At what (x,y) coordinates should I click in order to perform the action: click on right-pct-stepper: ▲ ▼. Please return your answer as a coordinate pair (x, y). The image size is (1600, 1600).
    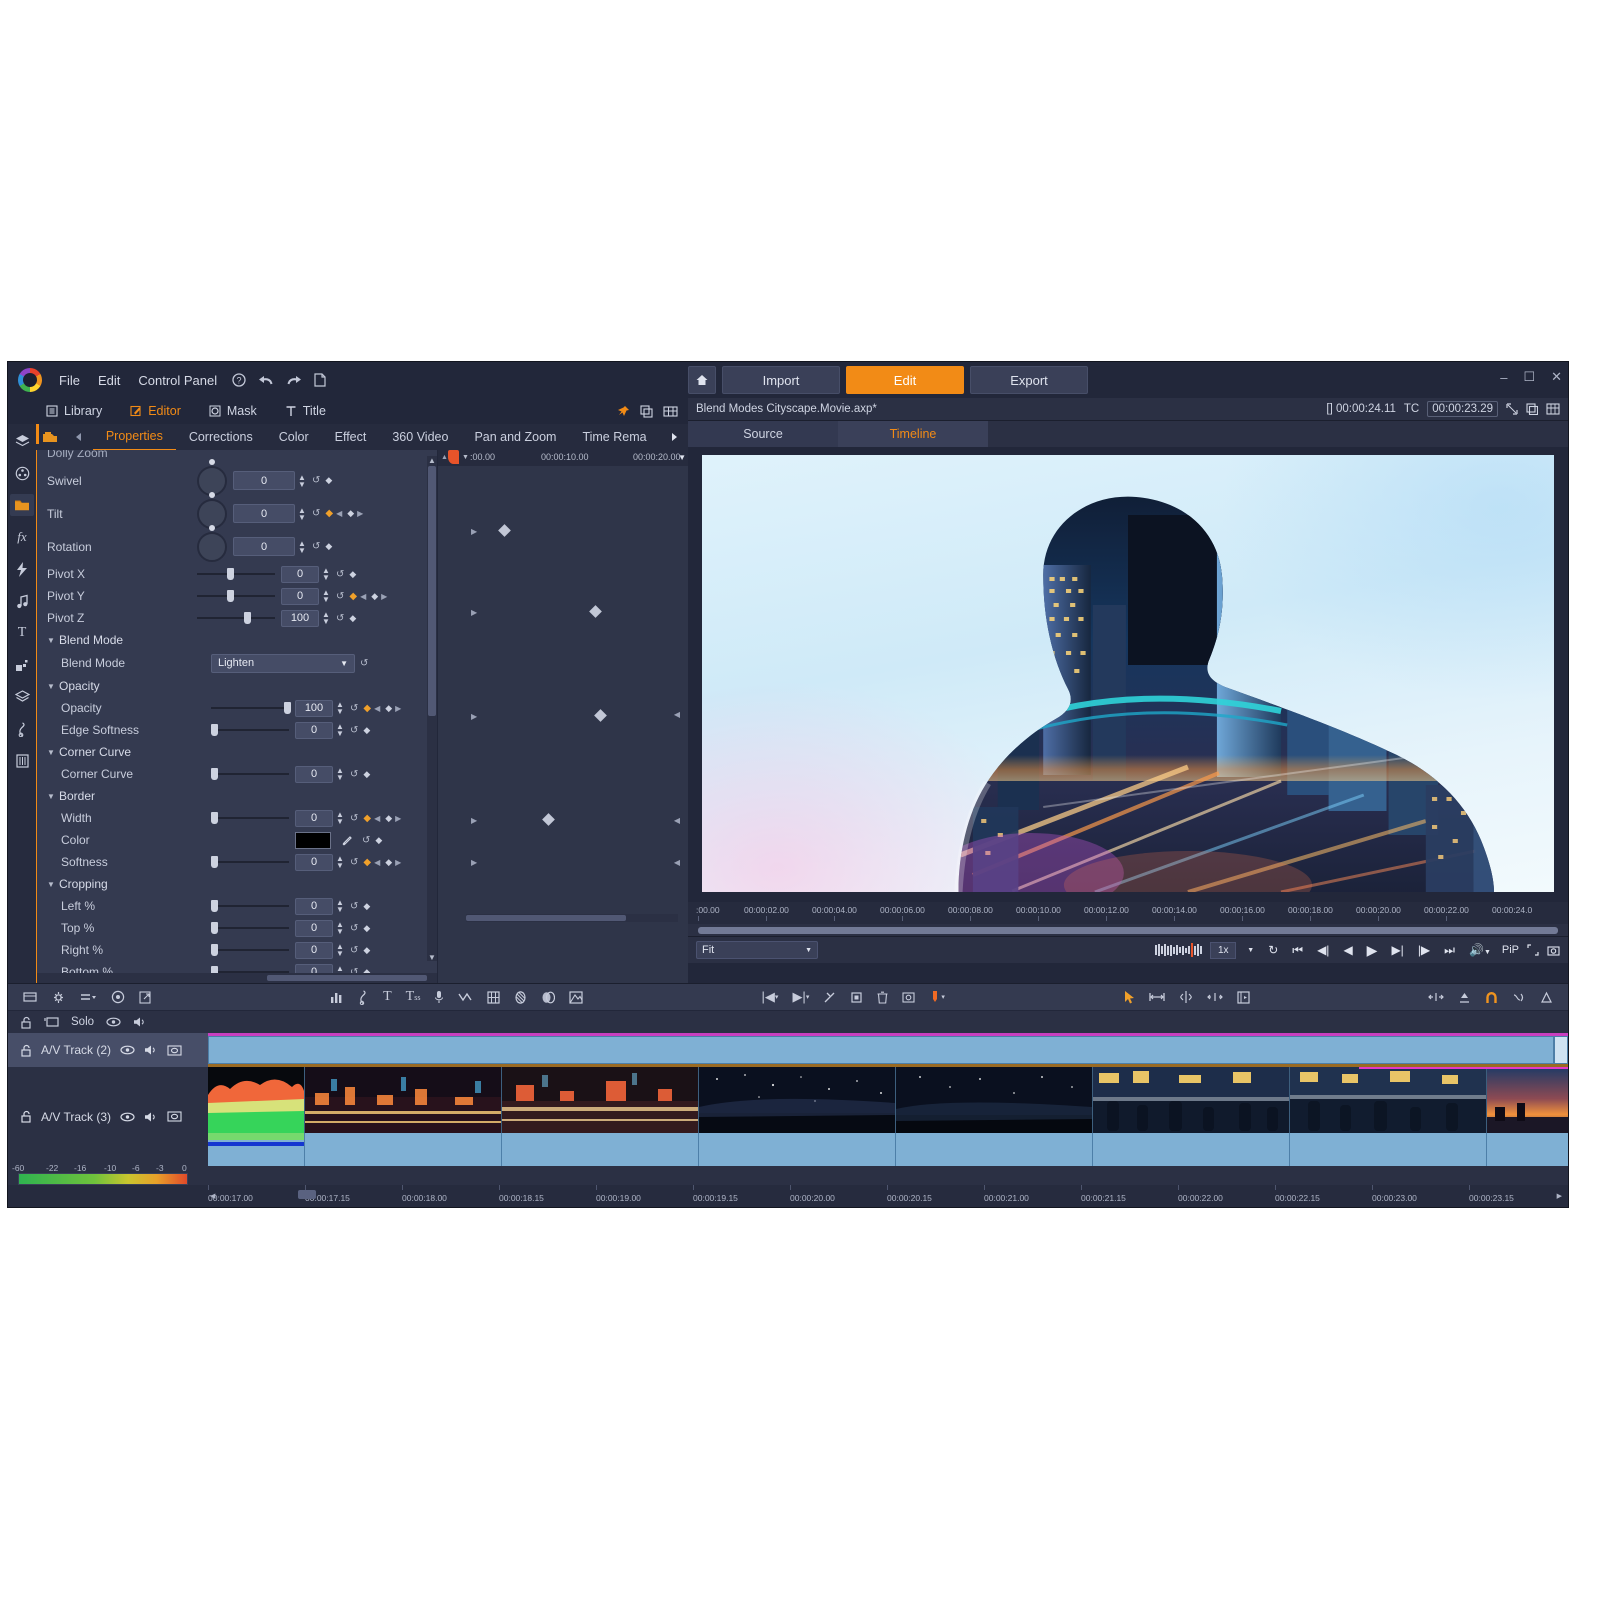
    Looking at the image, I should click on (340, 950).